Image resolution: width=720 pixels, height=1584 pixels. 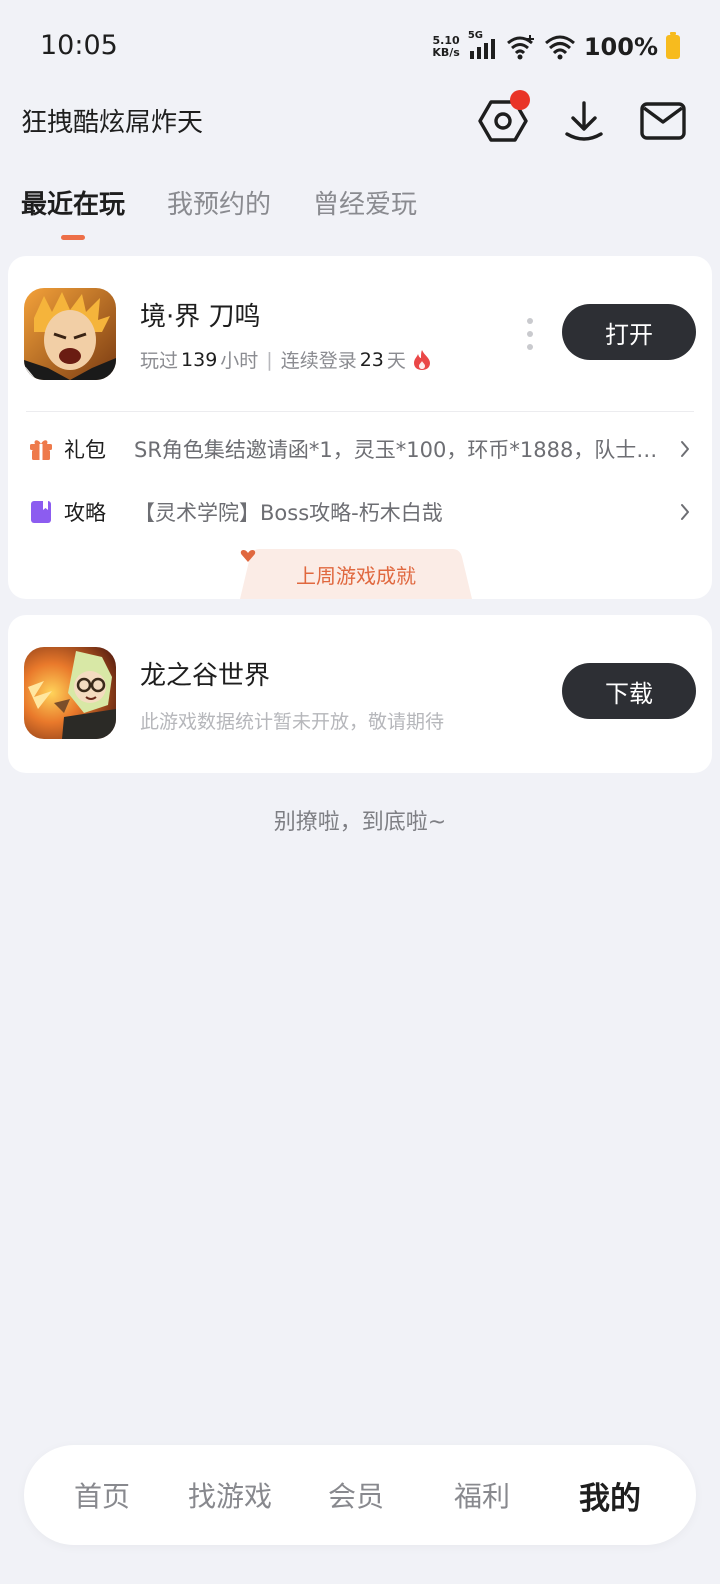 What do you see at coordinates (318, 361) in the screenshot?
I see `login-streak-label: 连续登录` at bounding box center [318, 361].